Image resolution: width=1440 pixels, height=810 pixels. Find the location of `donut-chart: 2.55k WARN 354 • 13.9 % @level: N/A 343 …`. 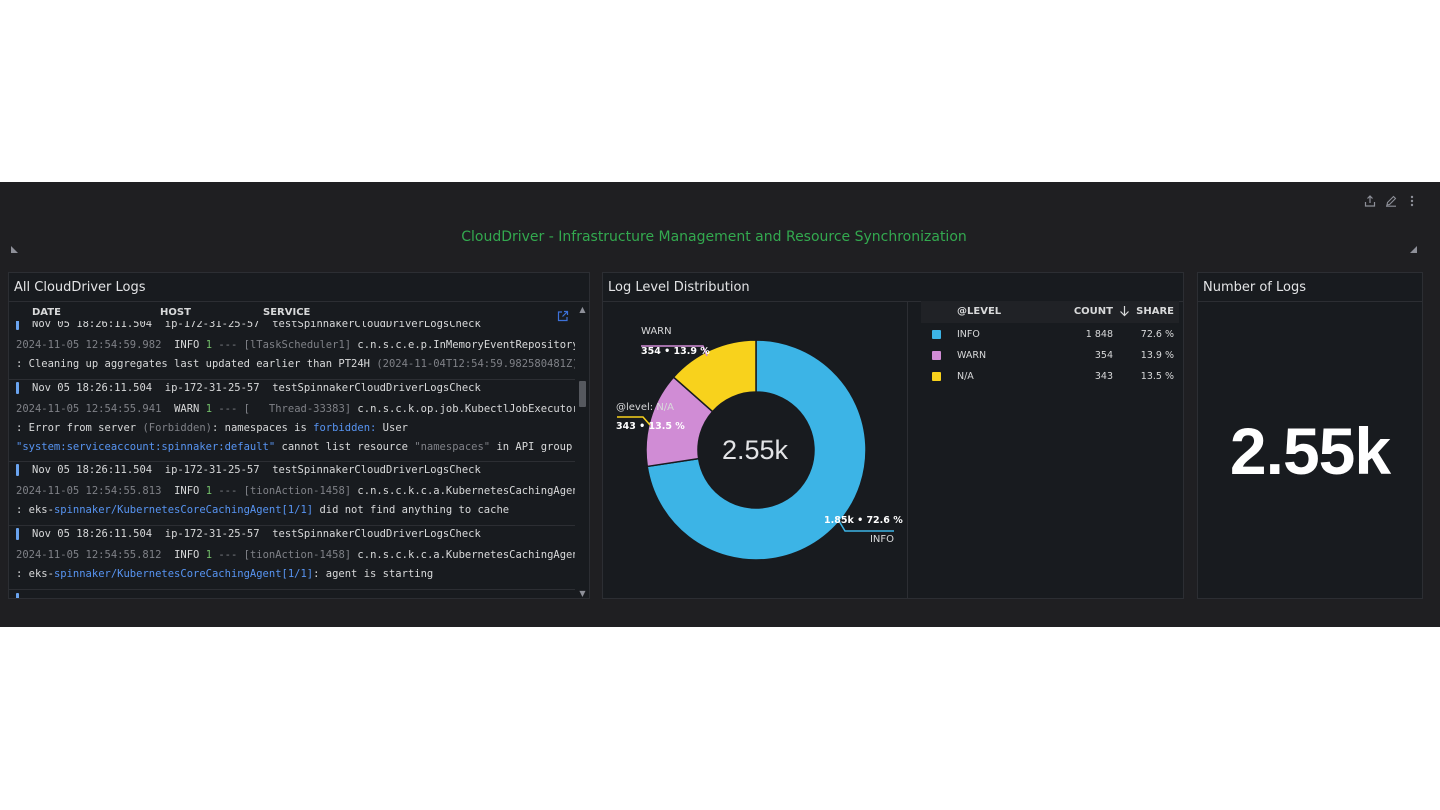

donut-chart: 2.55k WARN 354 • 13.9 % @level: N/A 343 … is located at coordinates (755, 450).